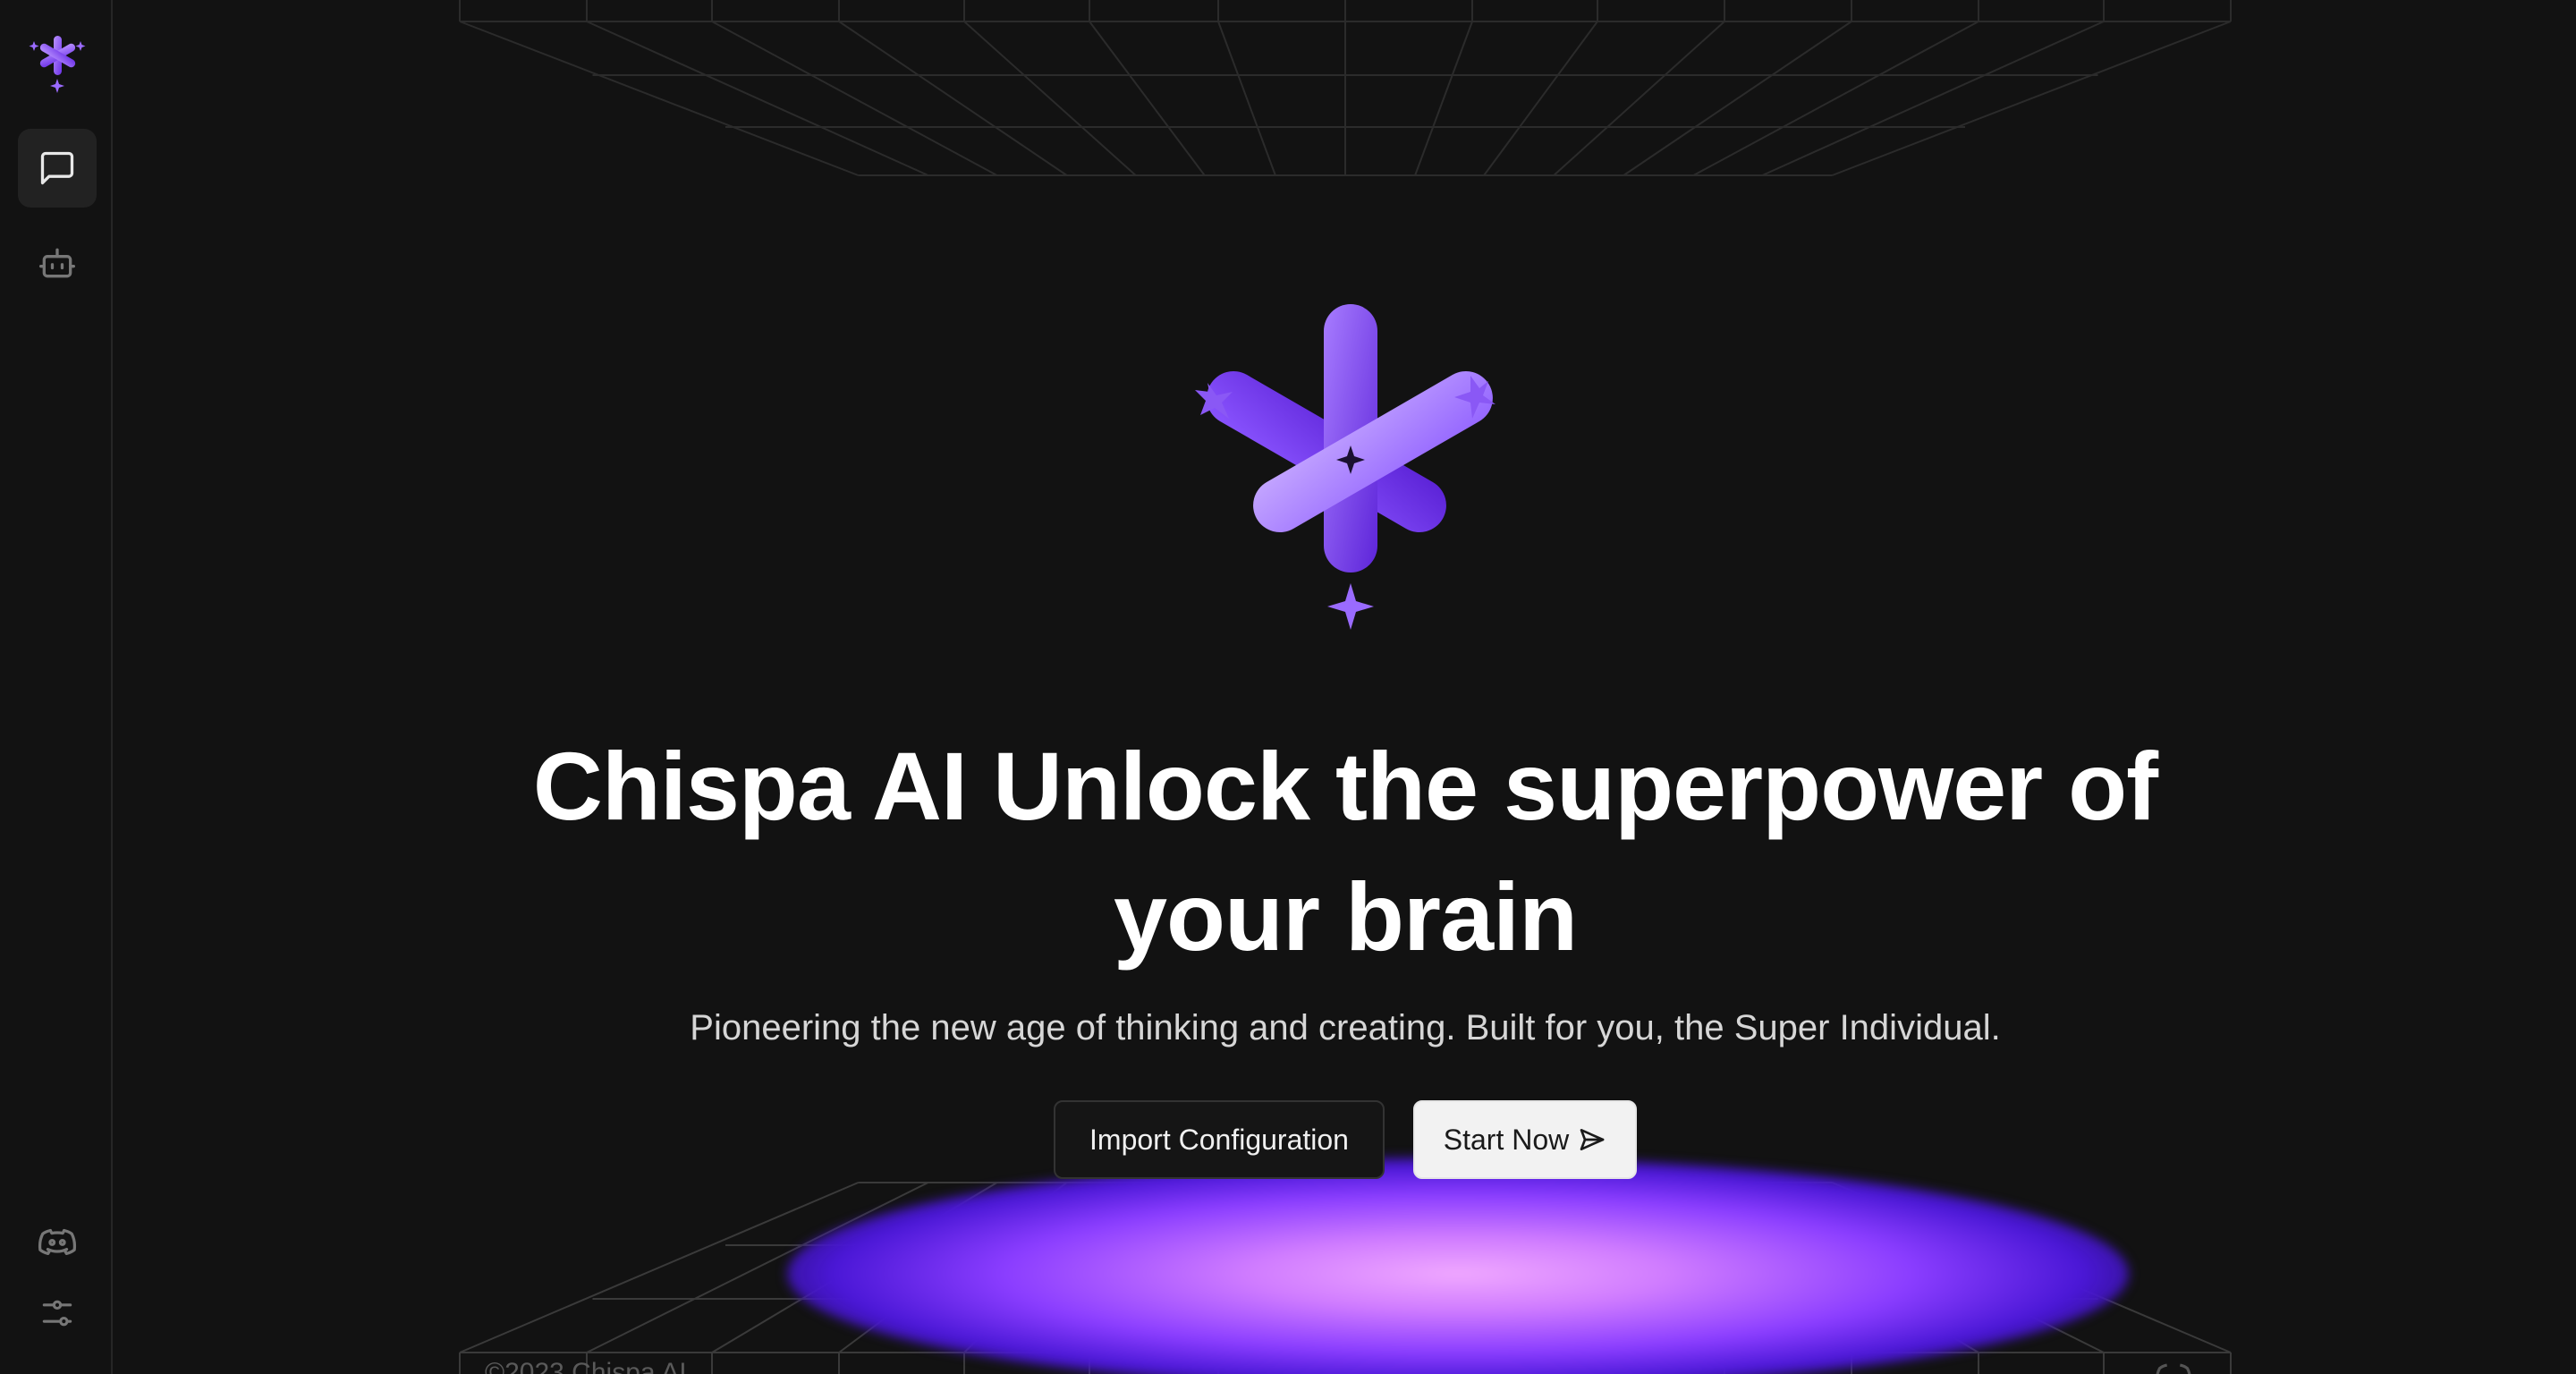 This screenshot has width=2576, height=1374. What do you see at coordinates (1345, 467) in the screenshot?
I see `chispa-hero-logo-icon` at bounding box center [1345, 467].